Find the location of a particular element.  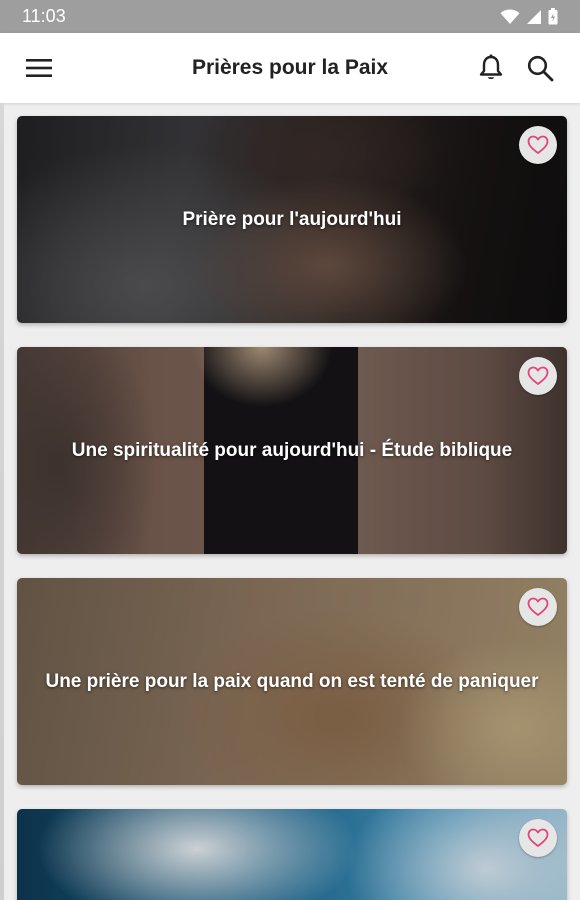

status-bar: 11:03 is located at coordinates (290, 16).